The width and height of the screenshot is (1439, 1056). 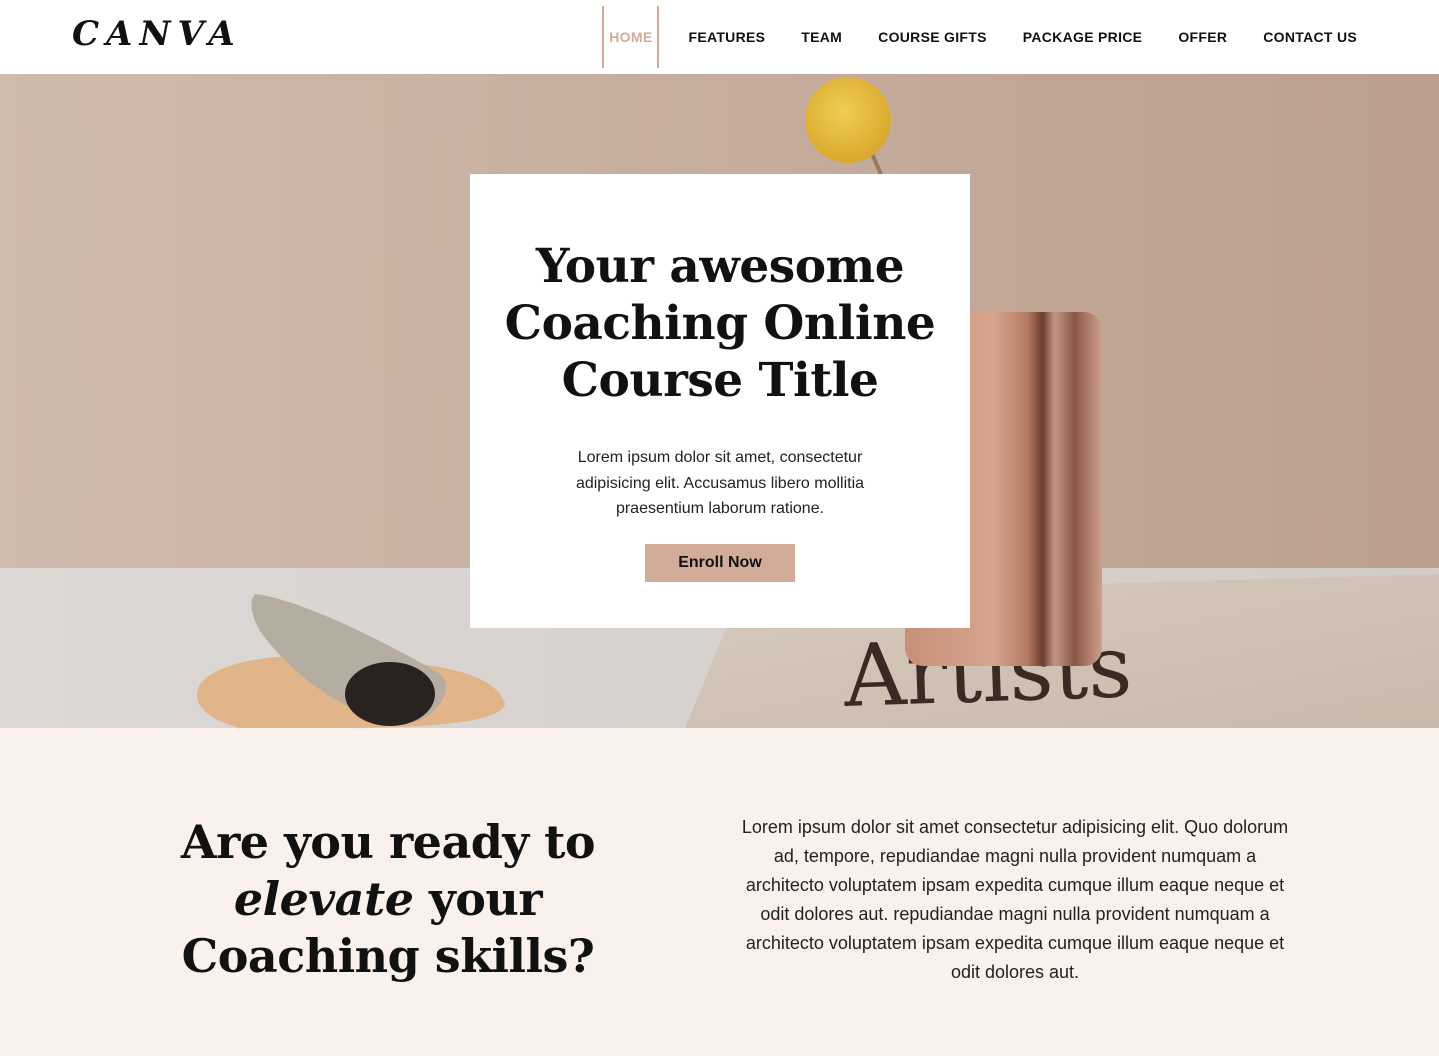 I want to click on burnt-sage-tip, so click(x=390, y=694).